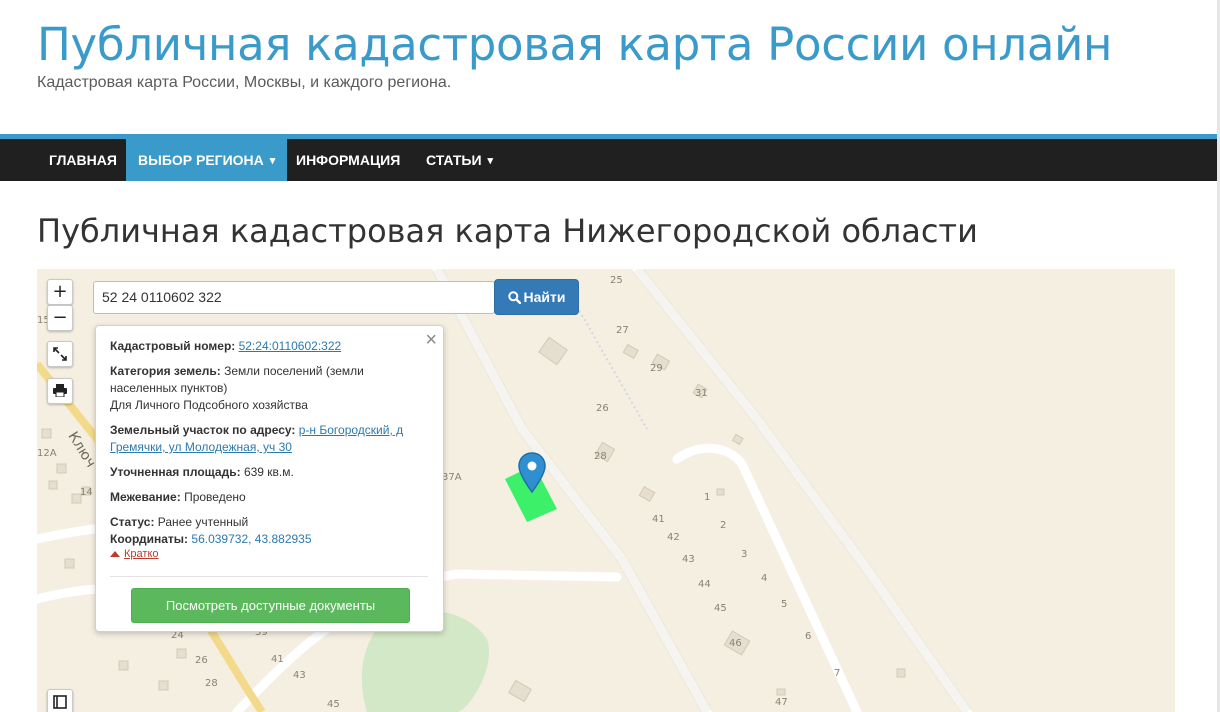  I want to click on house-number: 47, so click(781, 702).